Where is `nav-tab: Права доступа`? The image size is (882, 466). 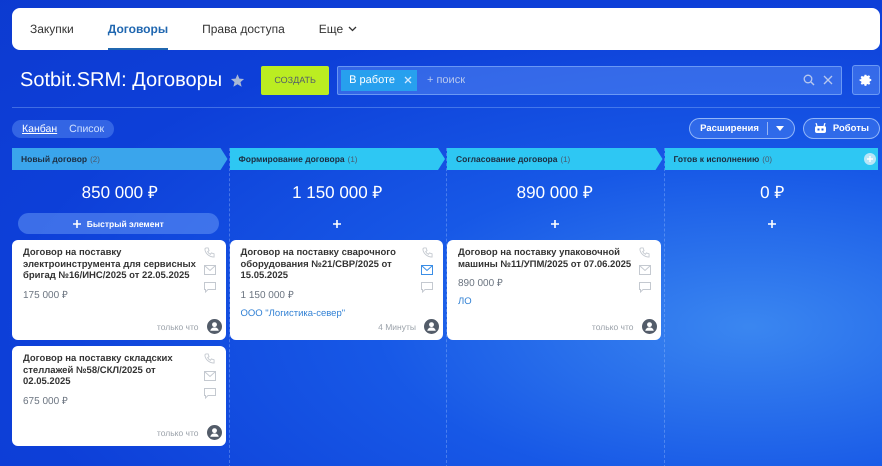
nav-tab: Права доступа is located at coordinates (243, 29).